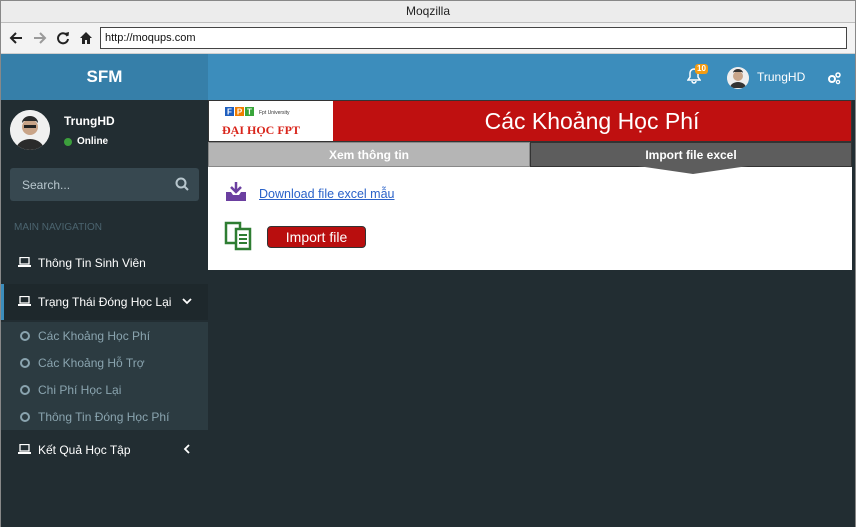  What do you see at coordinates (94, 336) in the screenshot?
I see `submenu-item-label: Các Khoảng Học Phí` at bounding box center [94, 336].